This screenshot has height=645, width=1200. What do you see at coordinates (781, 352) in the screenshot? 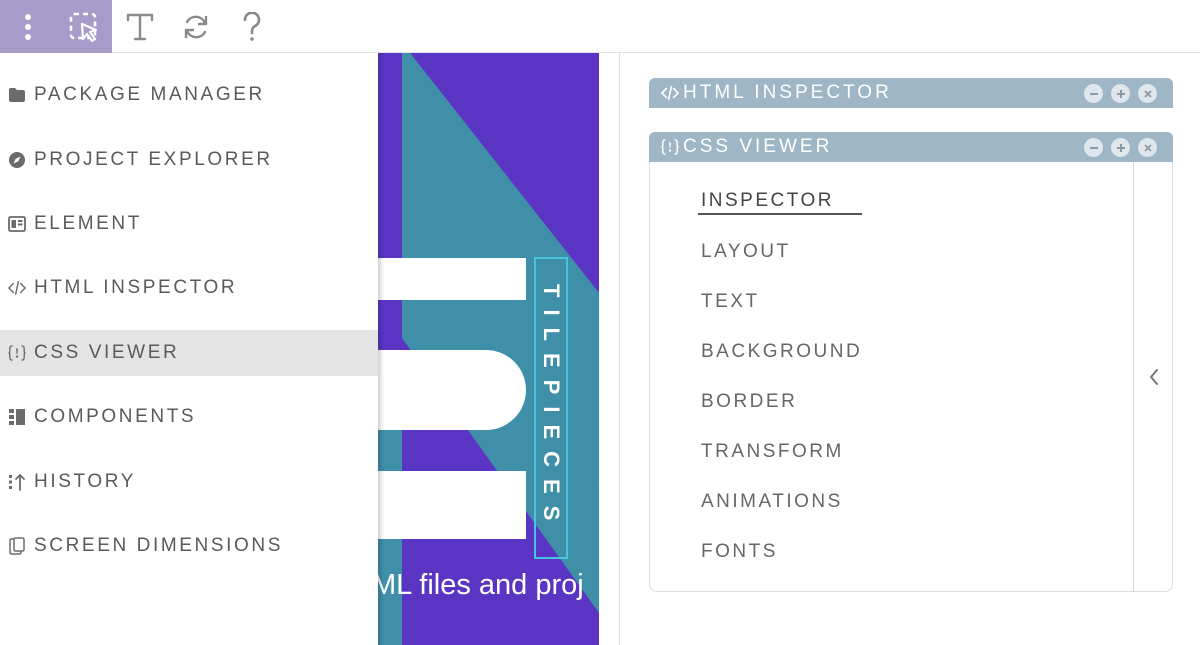
I see `css-tab-background: BACKGROUND` at bounding box center [781, 352].